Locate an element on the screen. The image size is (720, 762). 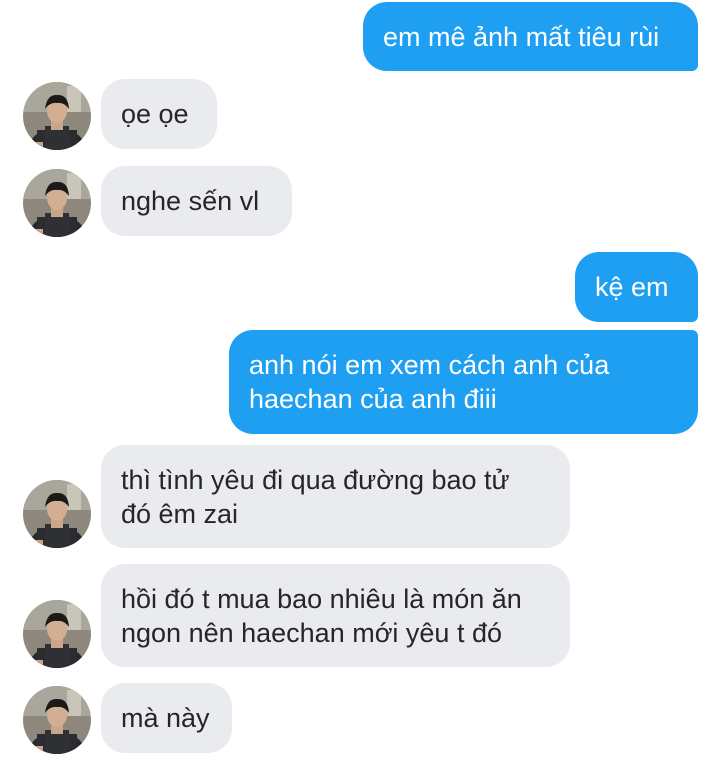
message-text: ọe ọe is located at coordinates (155, 114).